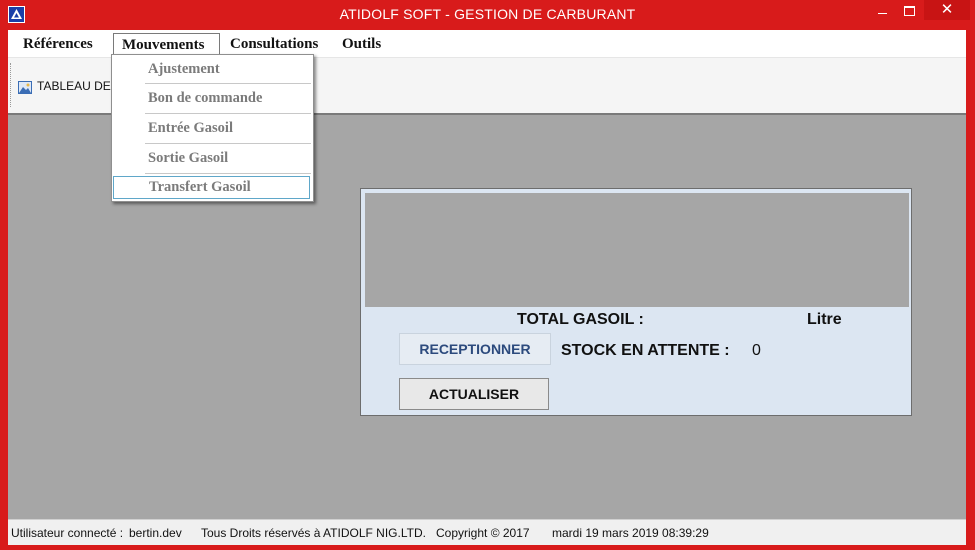 The width and height of the screenshot is (975, 550). What do you see at coordinates (67, 533) in the screenshot?
I see `status-user-label: Utilisateur connecté :` at bounding box center [67, 533].